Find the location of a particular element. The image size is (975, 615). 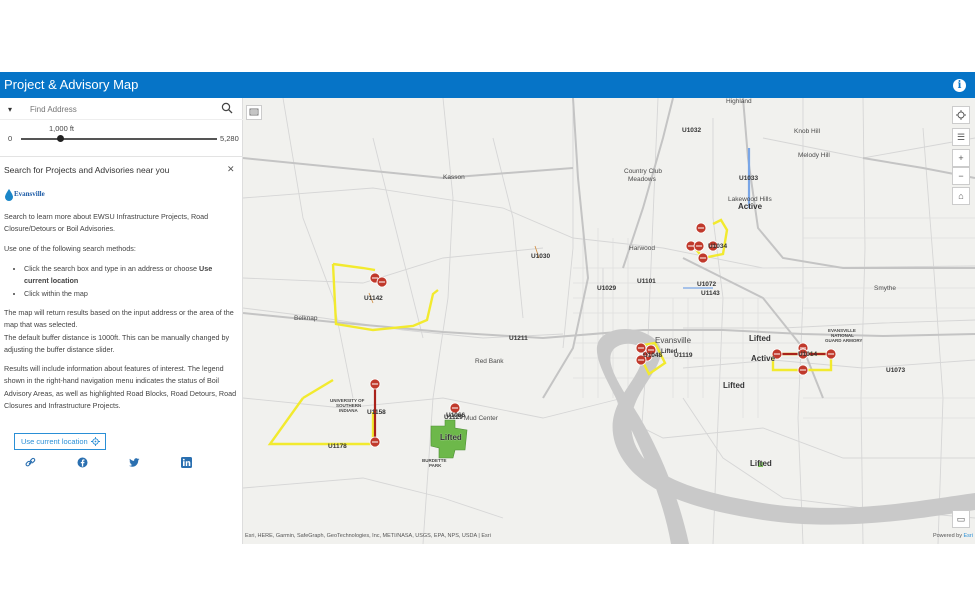

plus-icon: + is located at coordinates (961, 158).